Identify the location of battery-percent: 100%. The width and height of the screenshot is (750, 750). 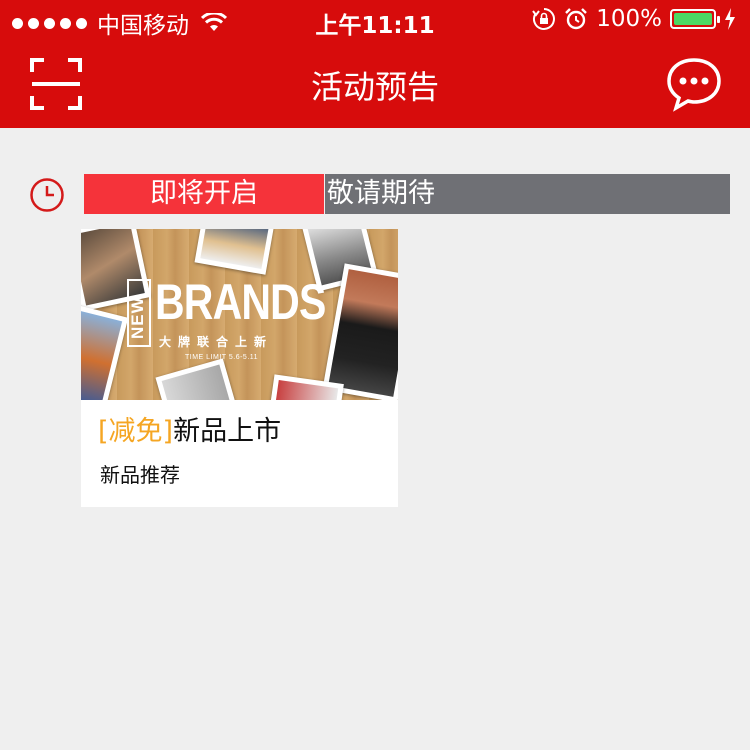
(629, 19).